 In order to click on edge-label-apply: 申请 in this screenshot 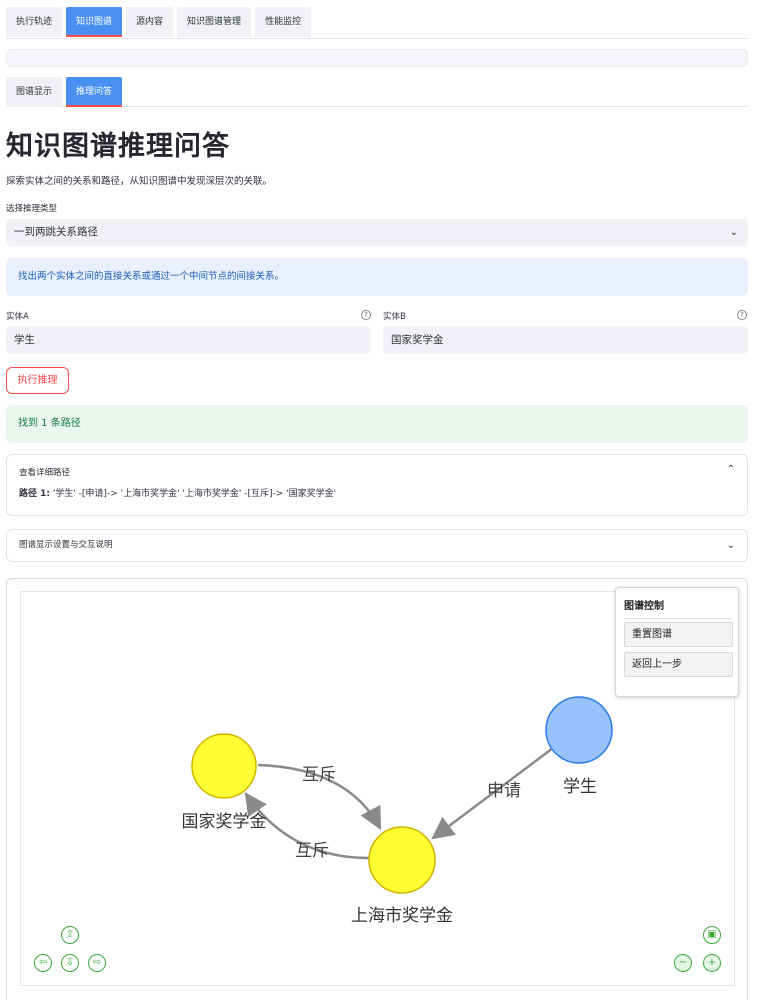, I will do `click(504, 791)`.